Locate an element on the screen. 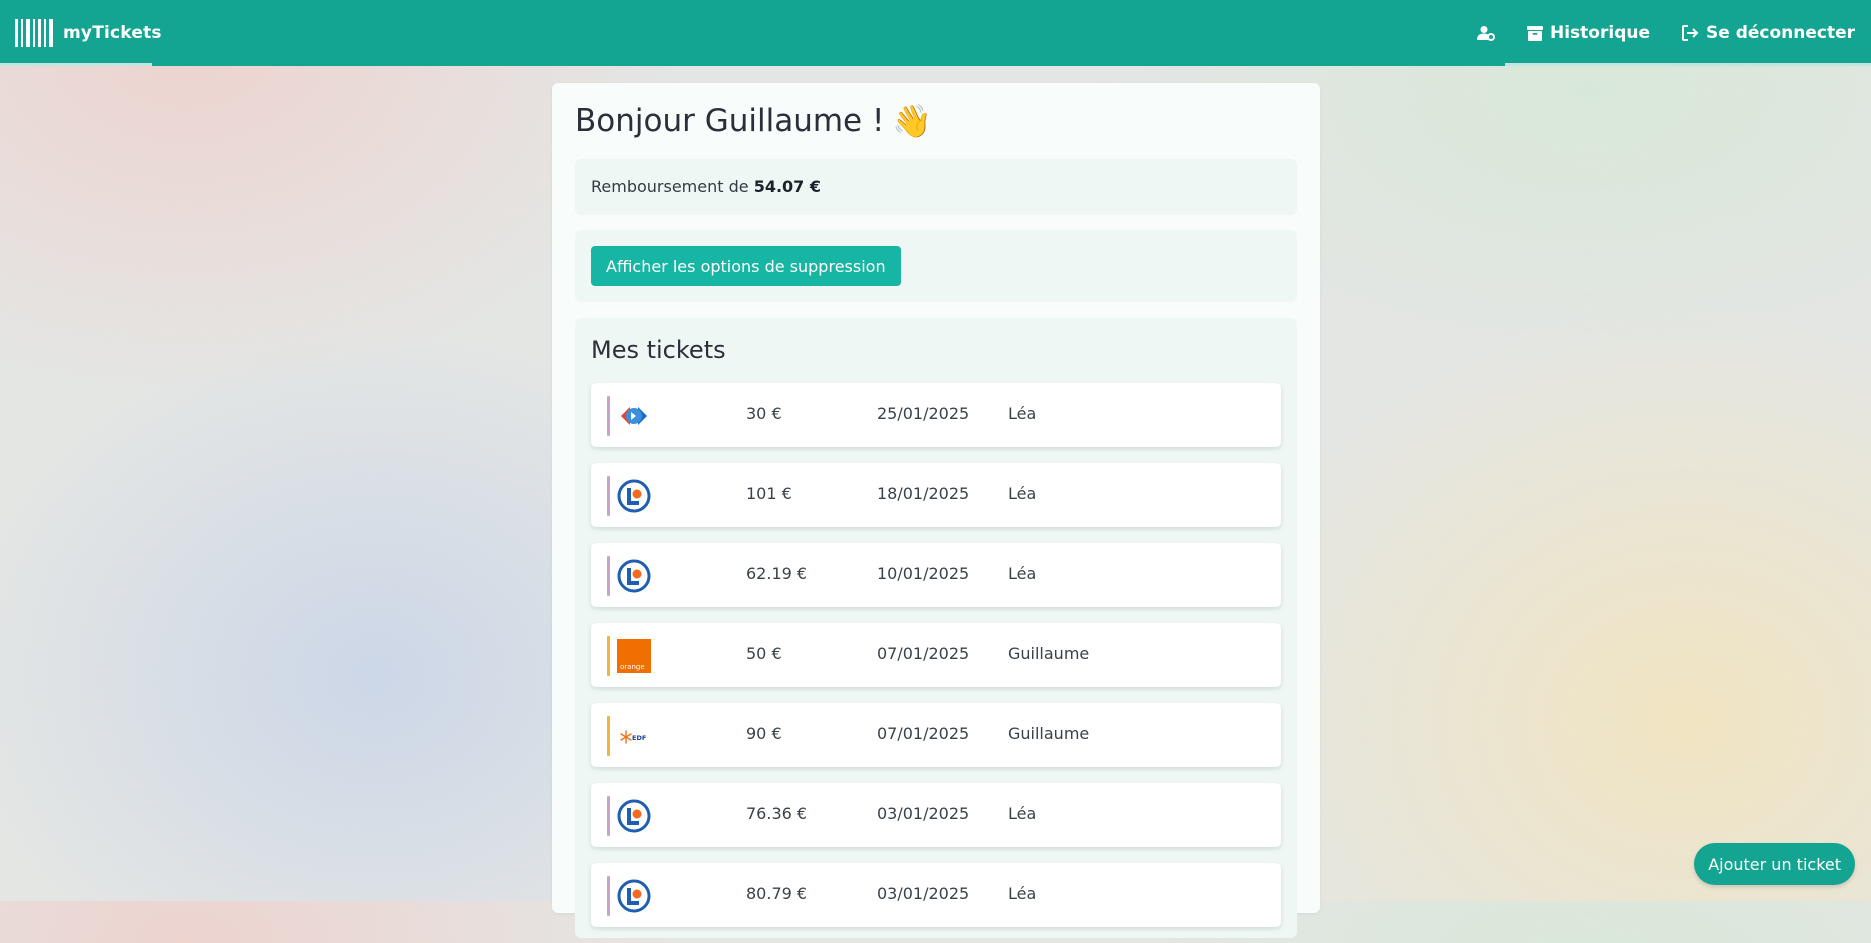 Image resolution: width=1871 pixels, height=943 pixels. archive-icon is located at coordinates (1535, 33).